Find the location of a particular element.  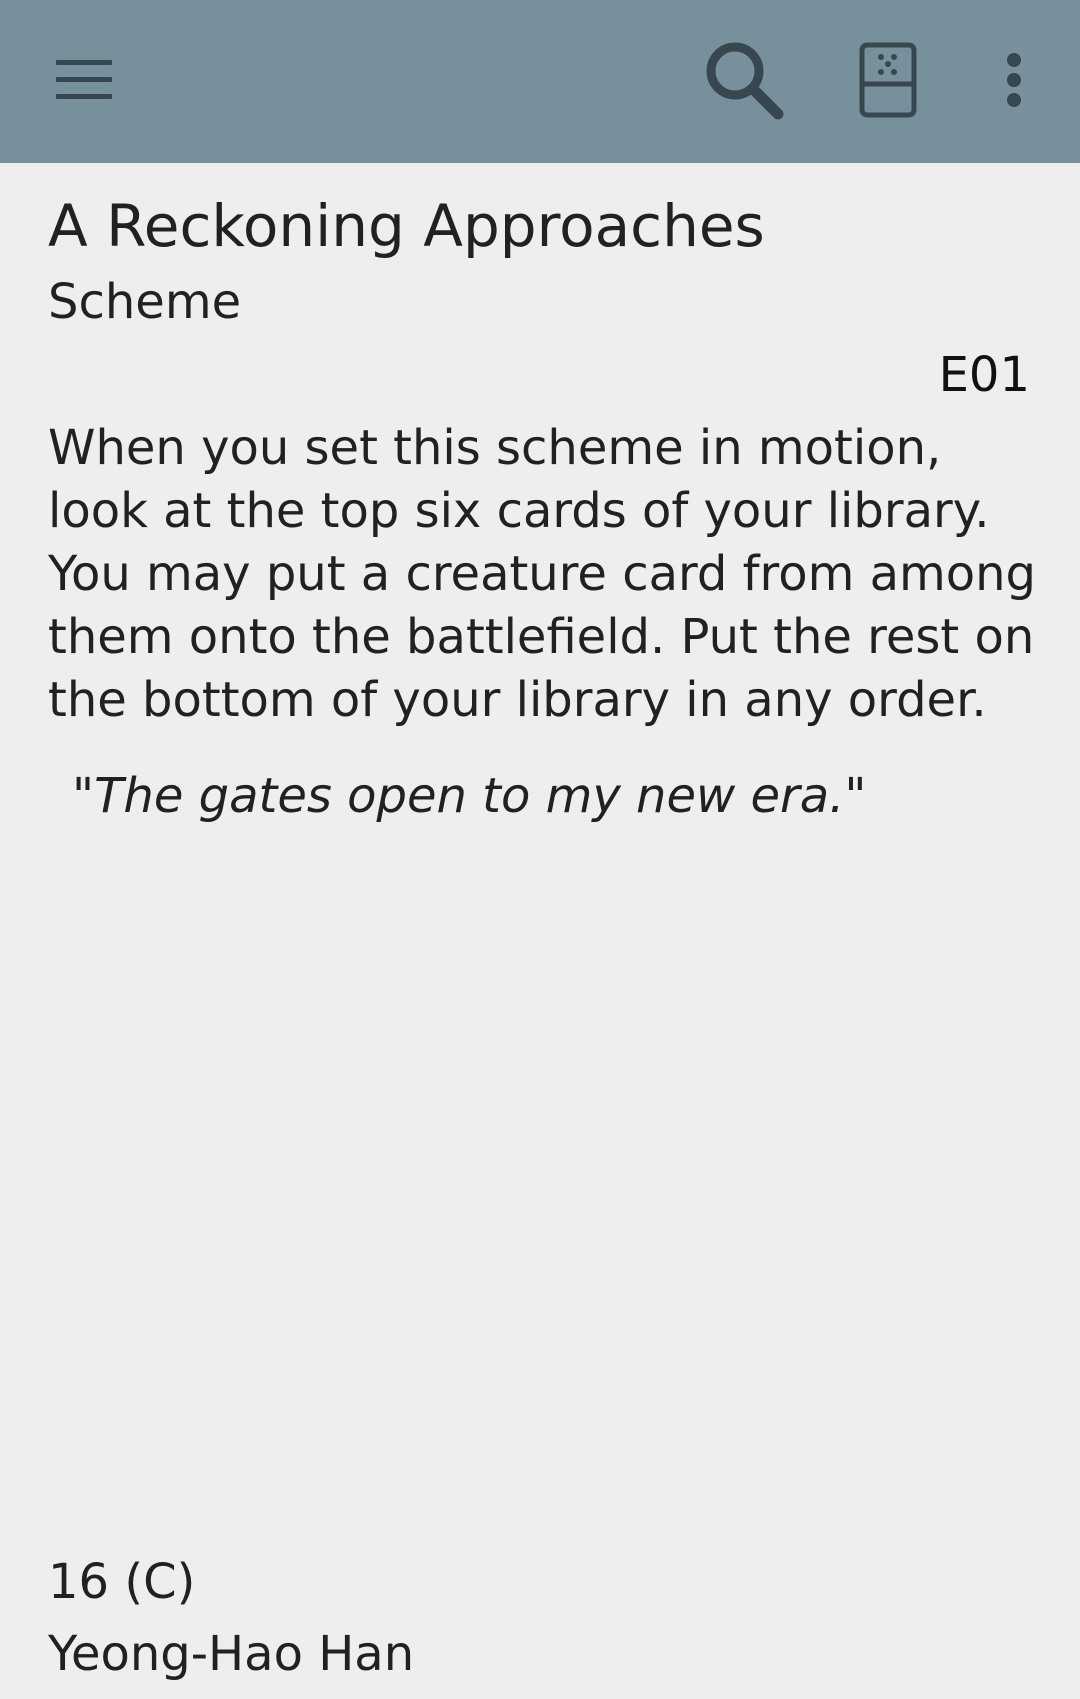

menu-button is located at coordinates (84, 80).